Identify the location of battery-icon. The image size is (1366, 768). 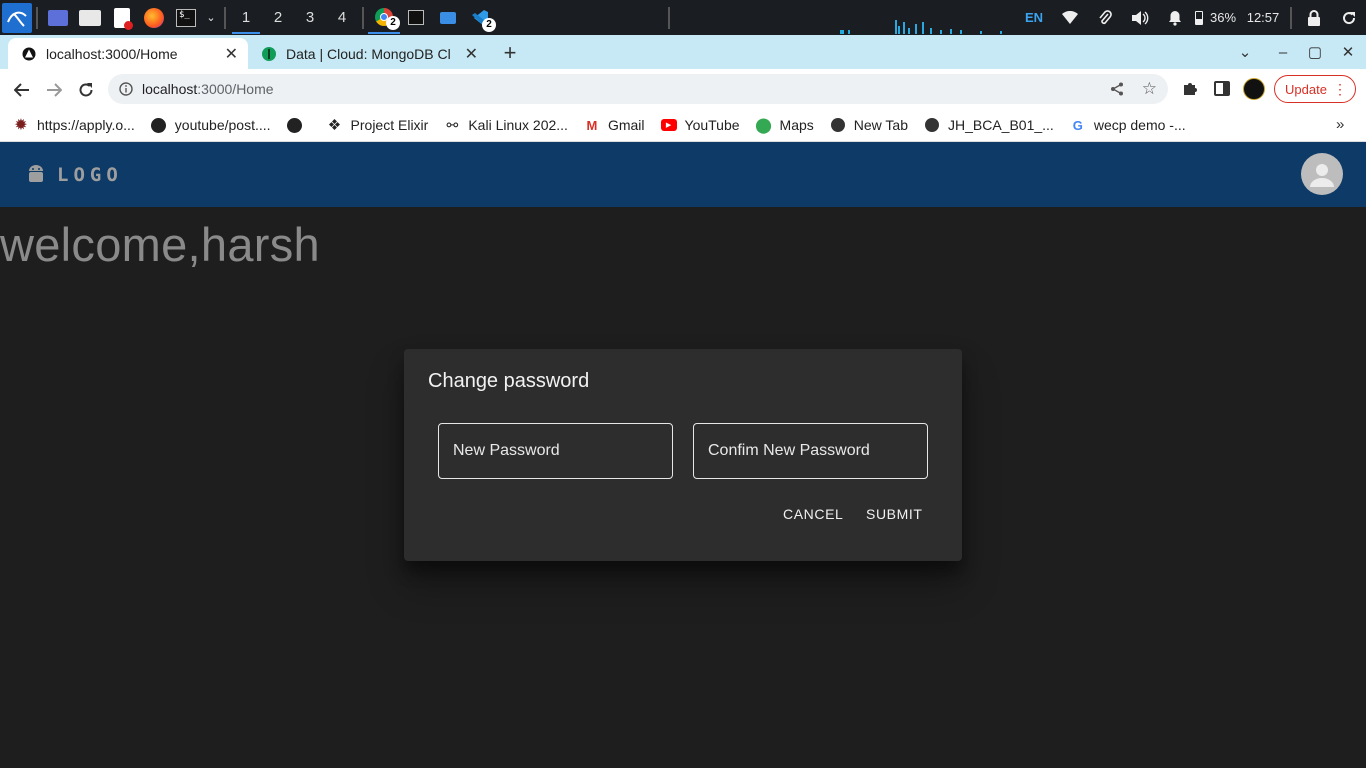
(1199, 17).